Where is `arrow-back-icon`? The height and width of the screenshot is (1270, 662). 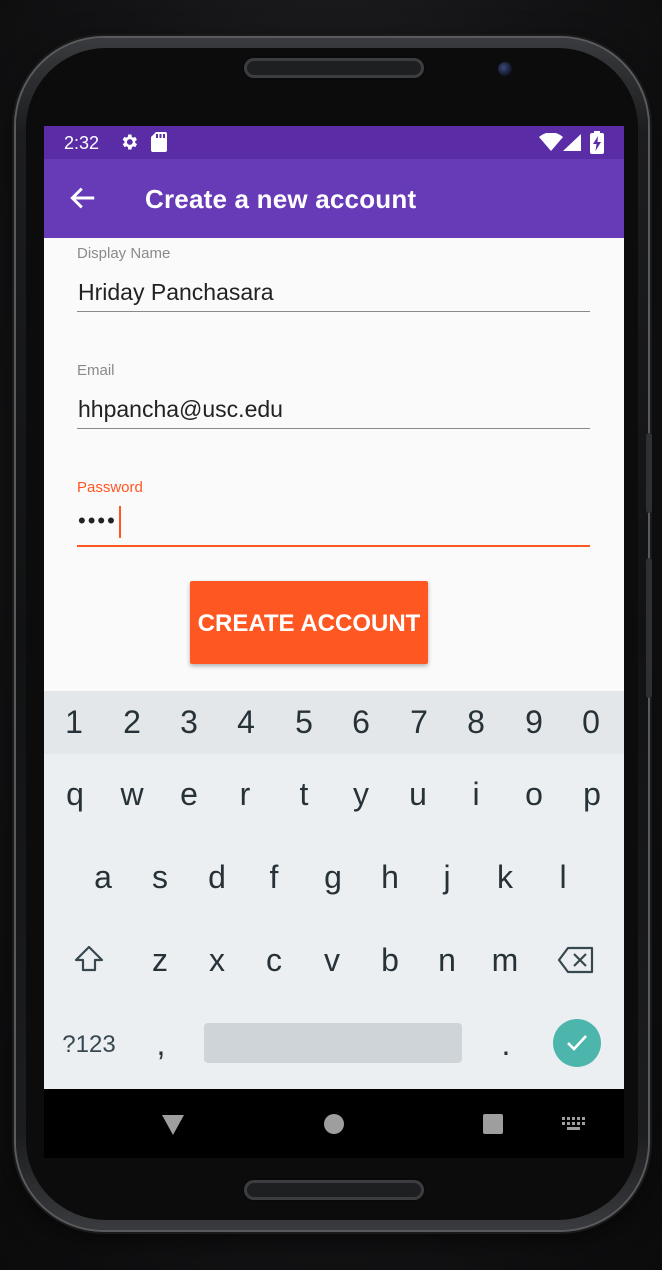 arrow-back-icon is located at coordinates (83, 198).